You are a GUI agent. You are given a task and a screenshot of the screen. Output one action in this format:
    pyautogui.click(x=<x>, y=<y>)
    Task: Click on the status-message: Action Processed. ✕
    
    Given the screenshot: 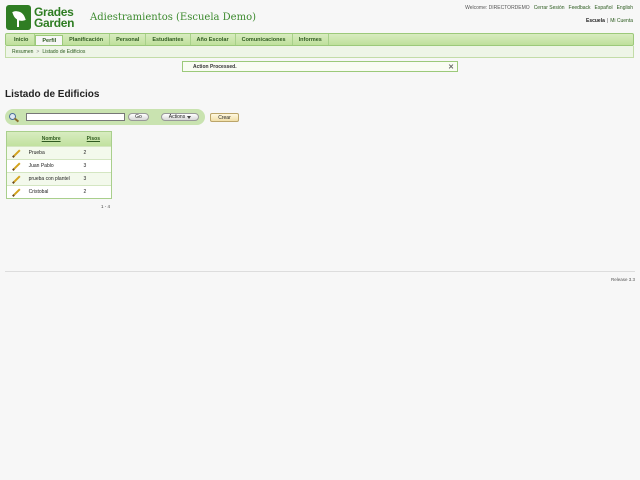 What is the action you would take?
    pyautogui.click(x=320, y=66)
    